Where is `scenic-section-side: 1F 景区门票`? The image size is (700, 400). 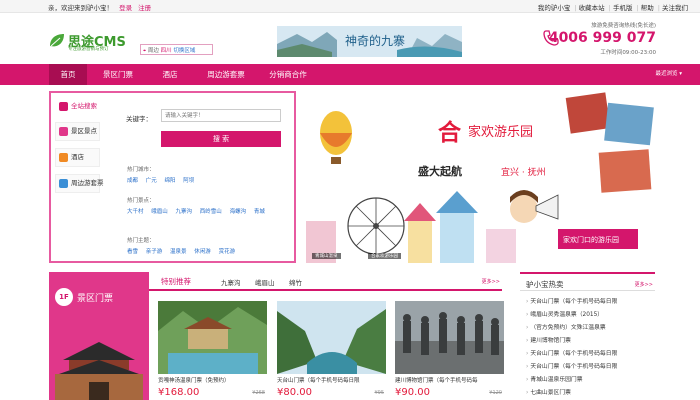
scenic-section-side: 1F 景区门票 is located at coordinates (99, 336).